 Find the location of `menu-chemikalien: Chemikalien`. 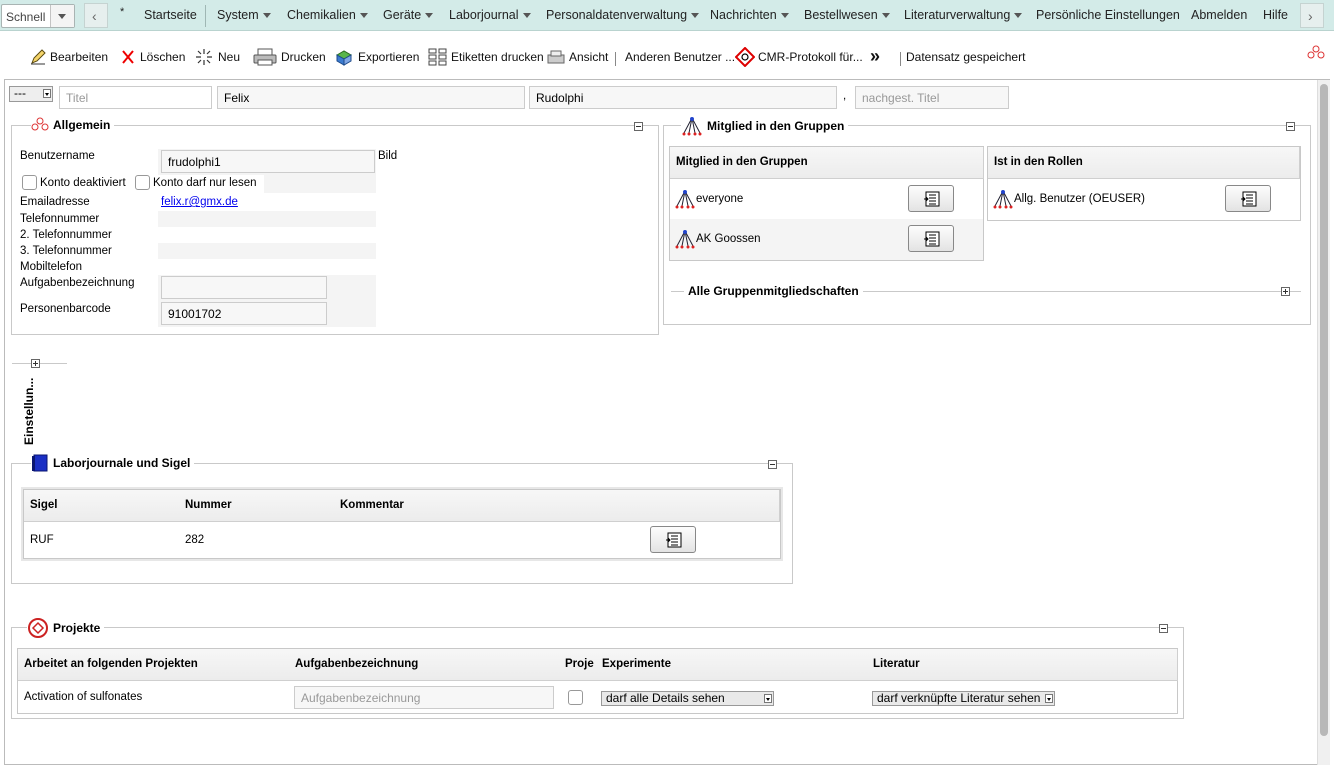

menu-chemikalien: Chemikalien is located at coordinates (327, 15).